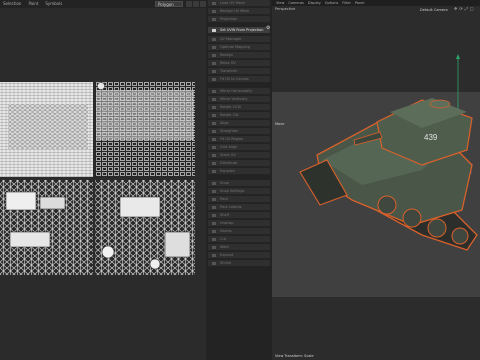 The image size is (480, 360). Describe the element at coordinates (239, 99) in the screenshot. I see `command-item: Mirror Vertically` at that location.